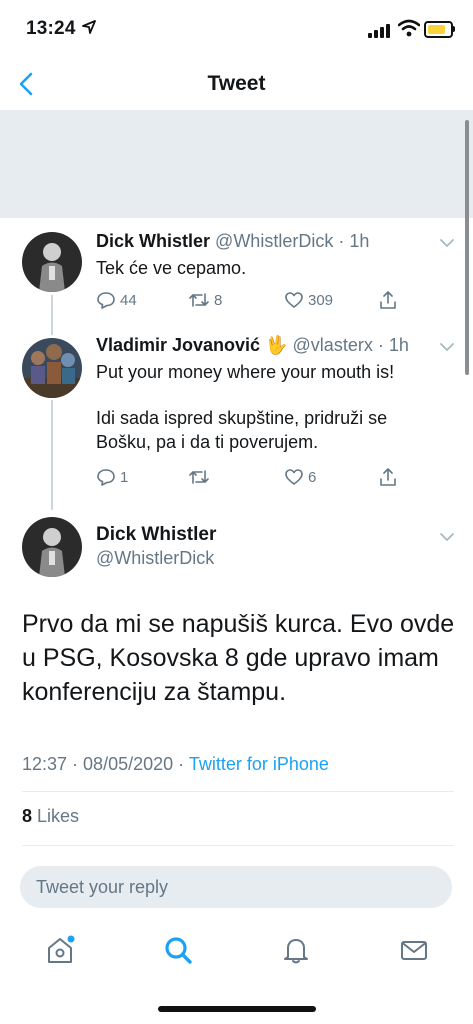  What do you see at coordinates (124, 477) in the screenshot?
I see `reply-count: 1` at bounding box center [124, 477].